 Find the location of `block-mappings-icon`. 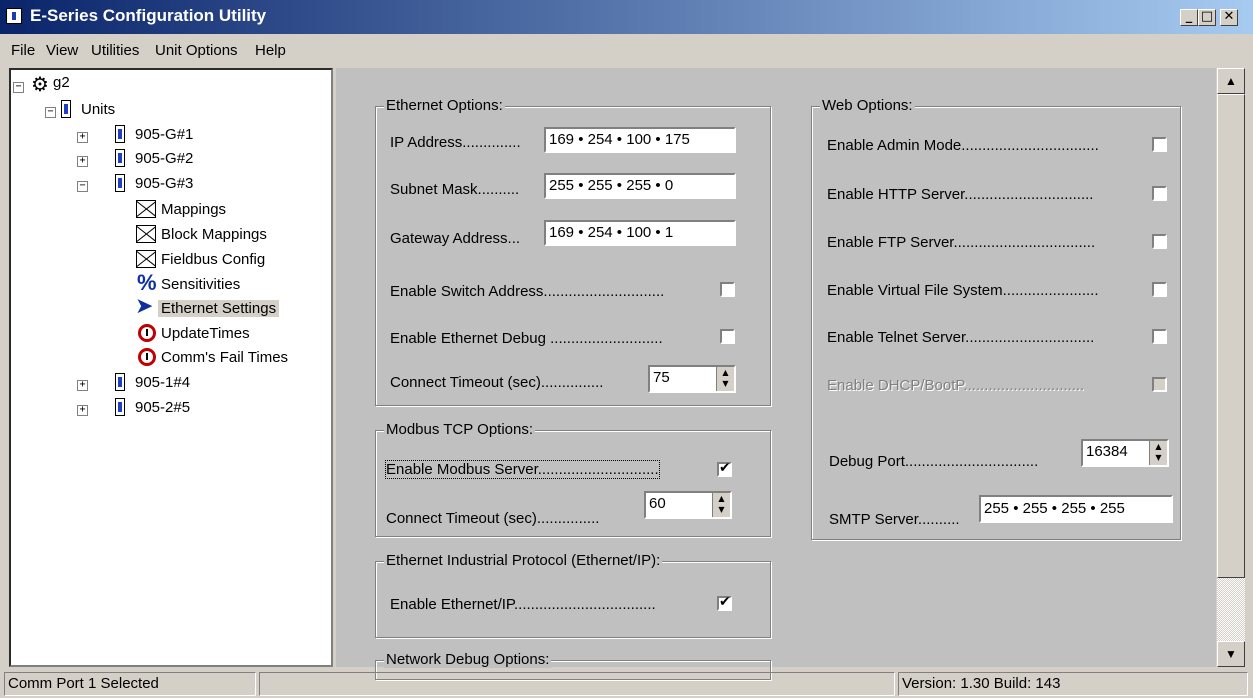

block-mappings-icon is located at coordinates (146, 234).